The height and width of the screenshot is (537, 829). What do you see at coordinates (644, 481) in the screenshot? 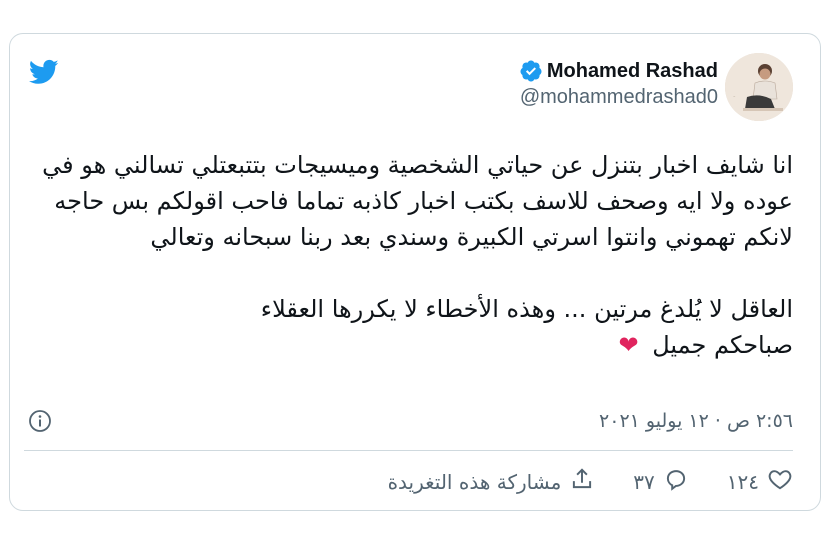
I see `reply-count: ٣٧` at bounding box center [644, 481].